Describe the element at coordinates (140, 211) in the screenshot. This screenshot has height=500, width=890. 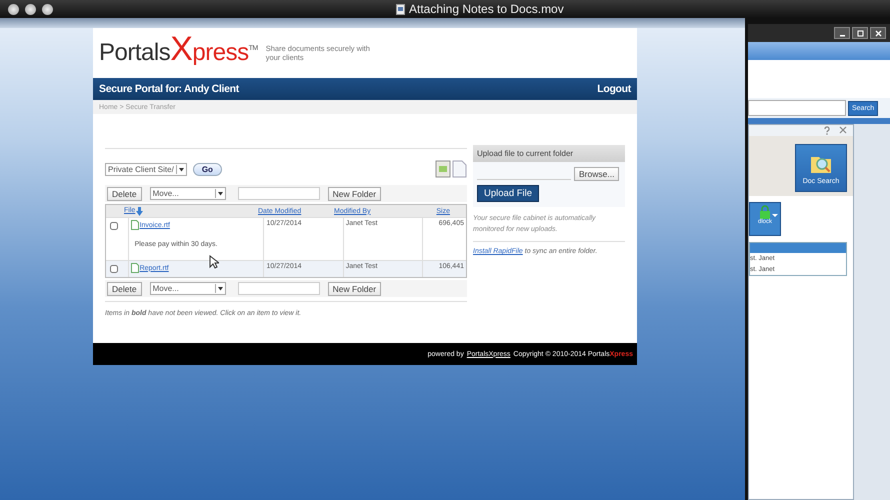
I see `sort-icon` at that location.